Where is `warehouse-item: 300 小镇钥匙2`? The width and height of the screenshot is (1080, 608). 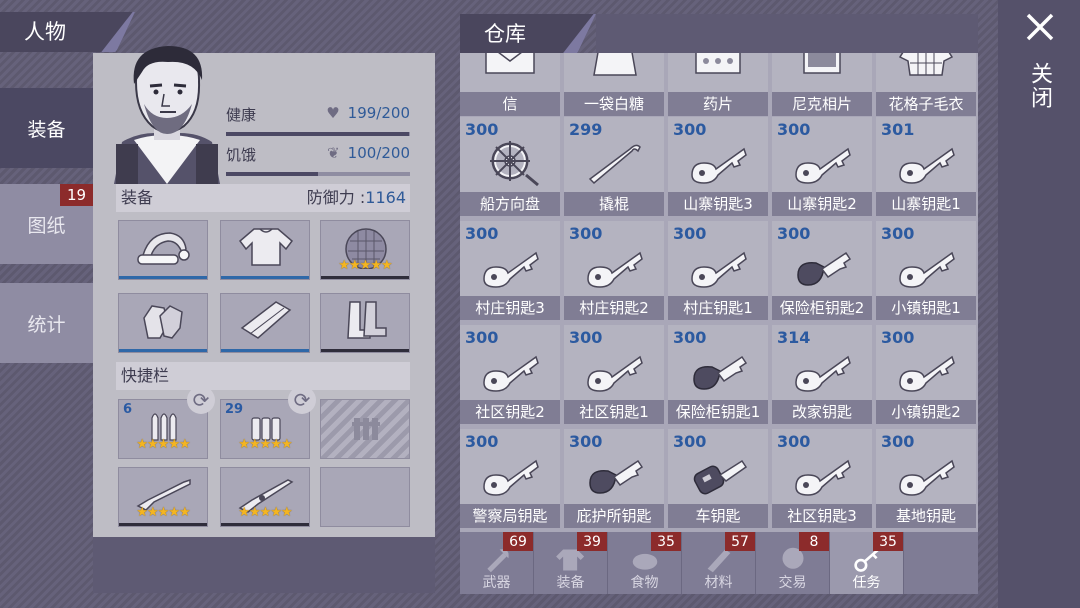
warehouse-item: 300 小镇钥匙2 is located at coordinates (926, 374).